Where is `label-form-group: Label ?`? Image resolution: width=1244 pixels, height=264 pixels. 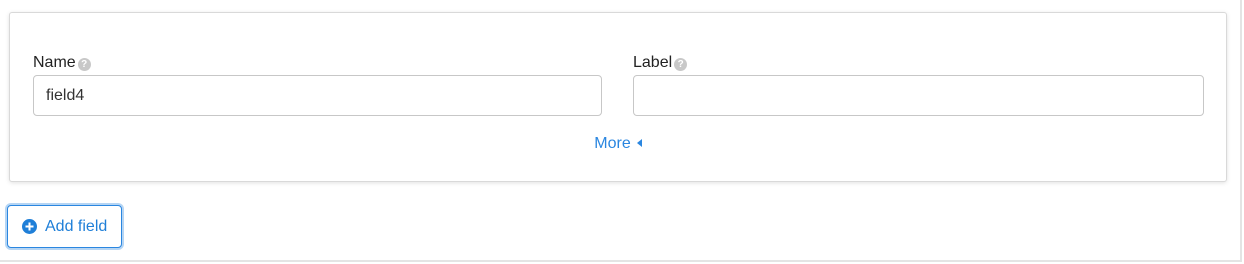 label-form-group: Label ? is located at coordinates (918, 84).